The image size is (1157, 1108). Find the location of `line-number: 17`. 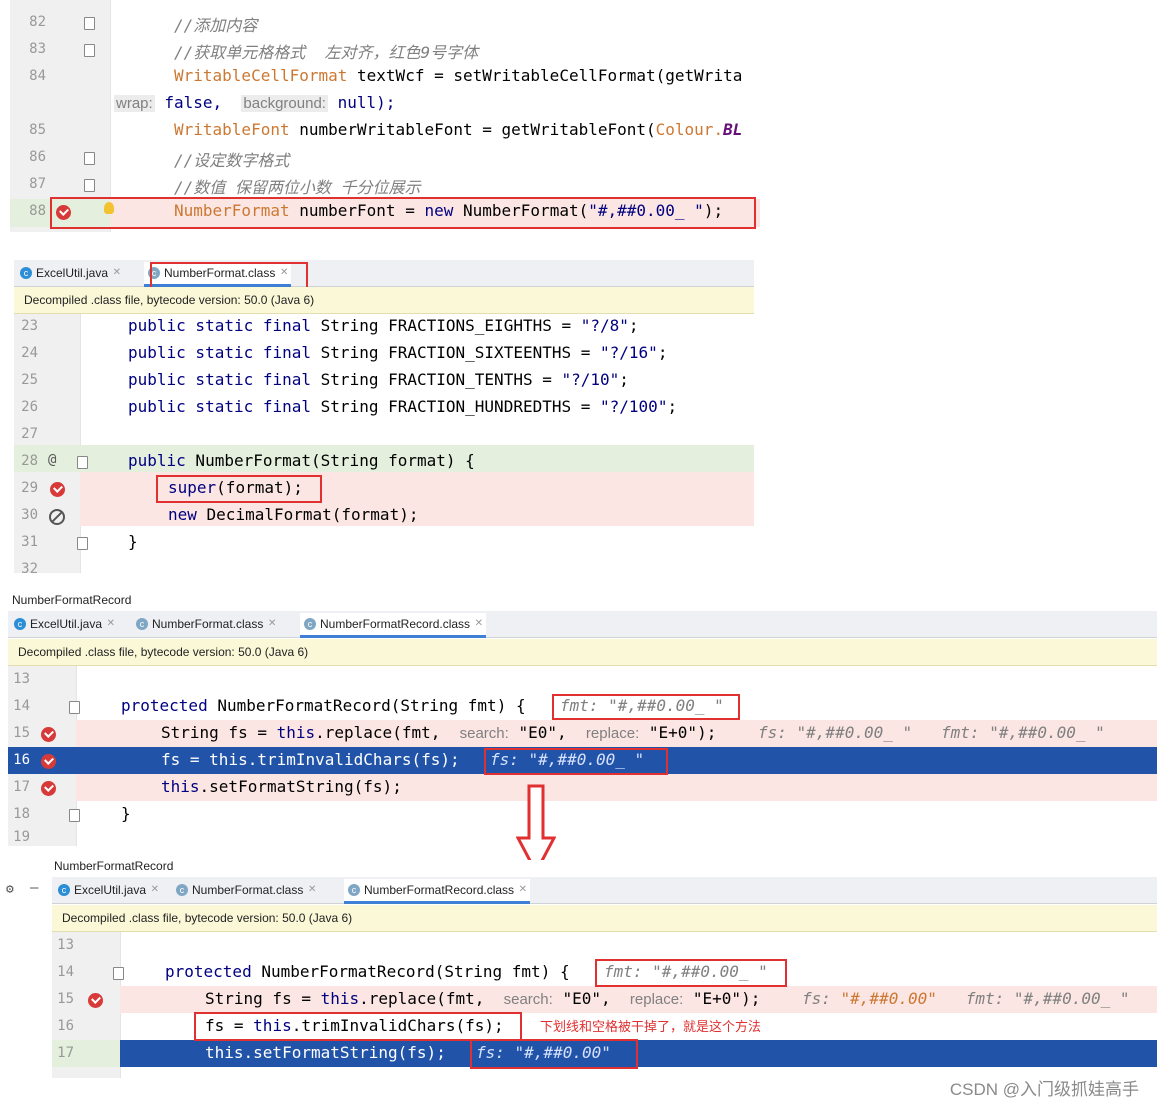

line-number: 17 is located at coordinates (65, 1053).